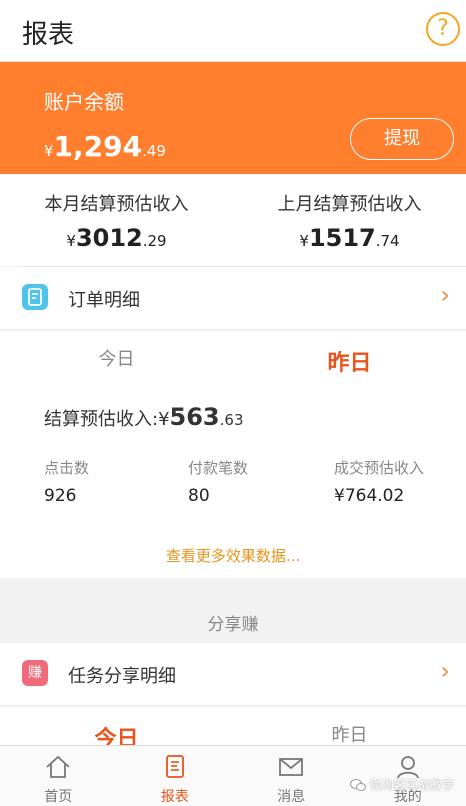  Describe the element at coordinates (98, 146) in the screenshot. I see `balance-integer: 1,294` at that location.